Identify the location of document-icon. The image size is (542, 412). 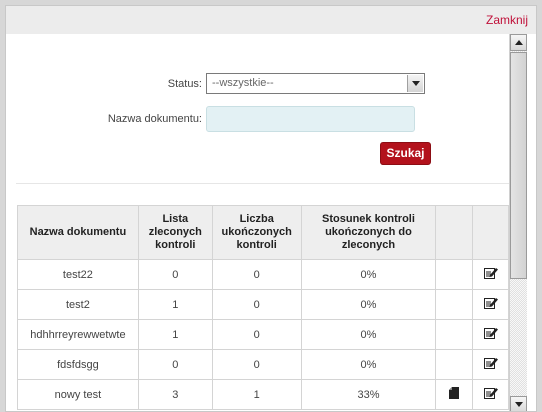
(454, 394).